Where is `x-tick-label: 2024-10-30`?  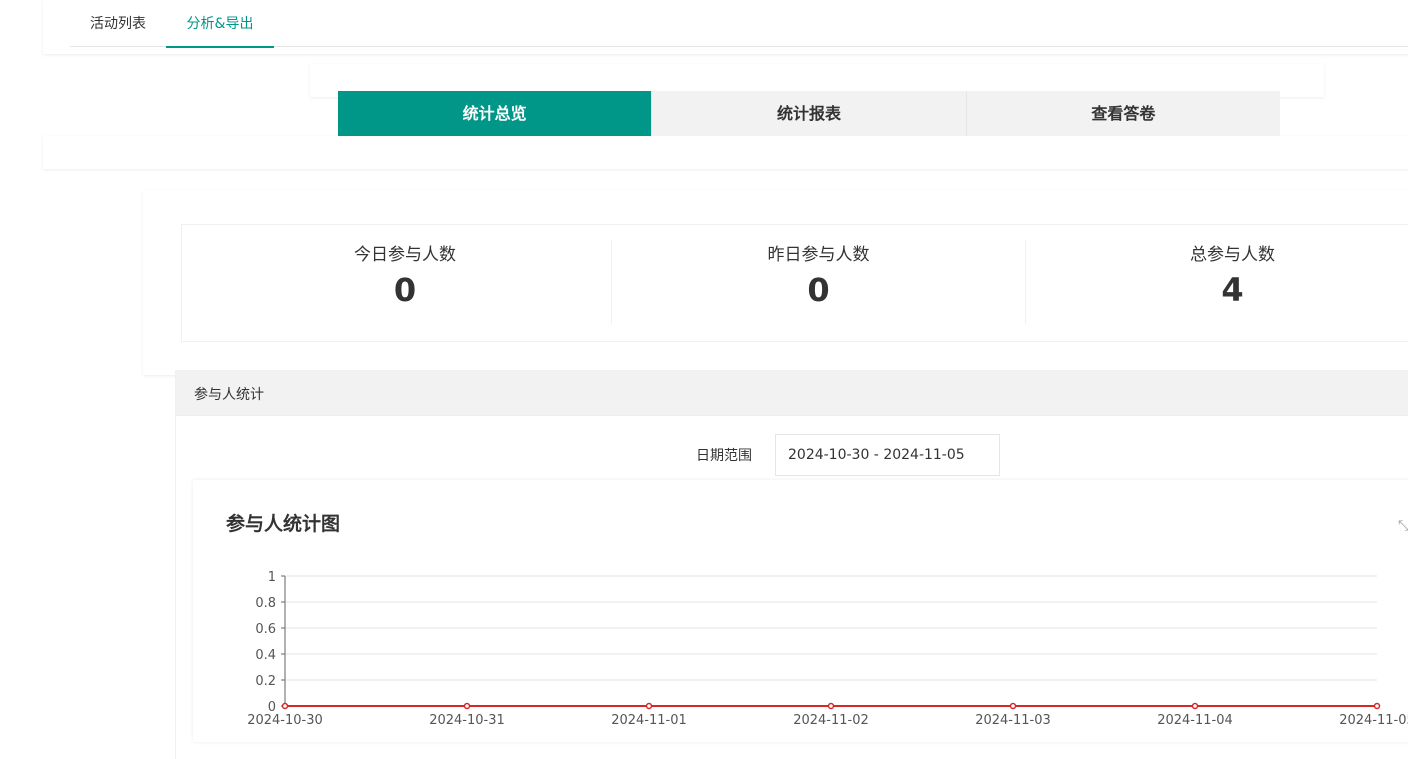
x-tick-label: 2024-10-30 is located at coordinates (285, 720).